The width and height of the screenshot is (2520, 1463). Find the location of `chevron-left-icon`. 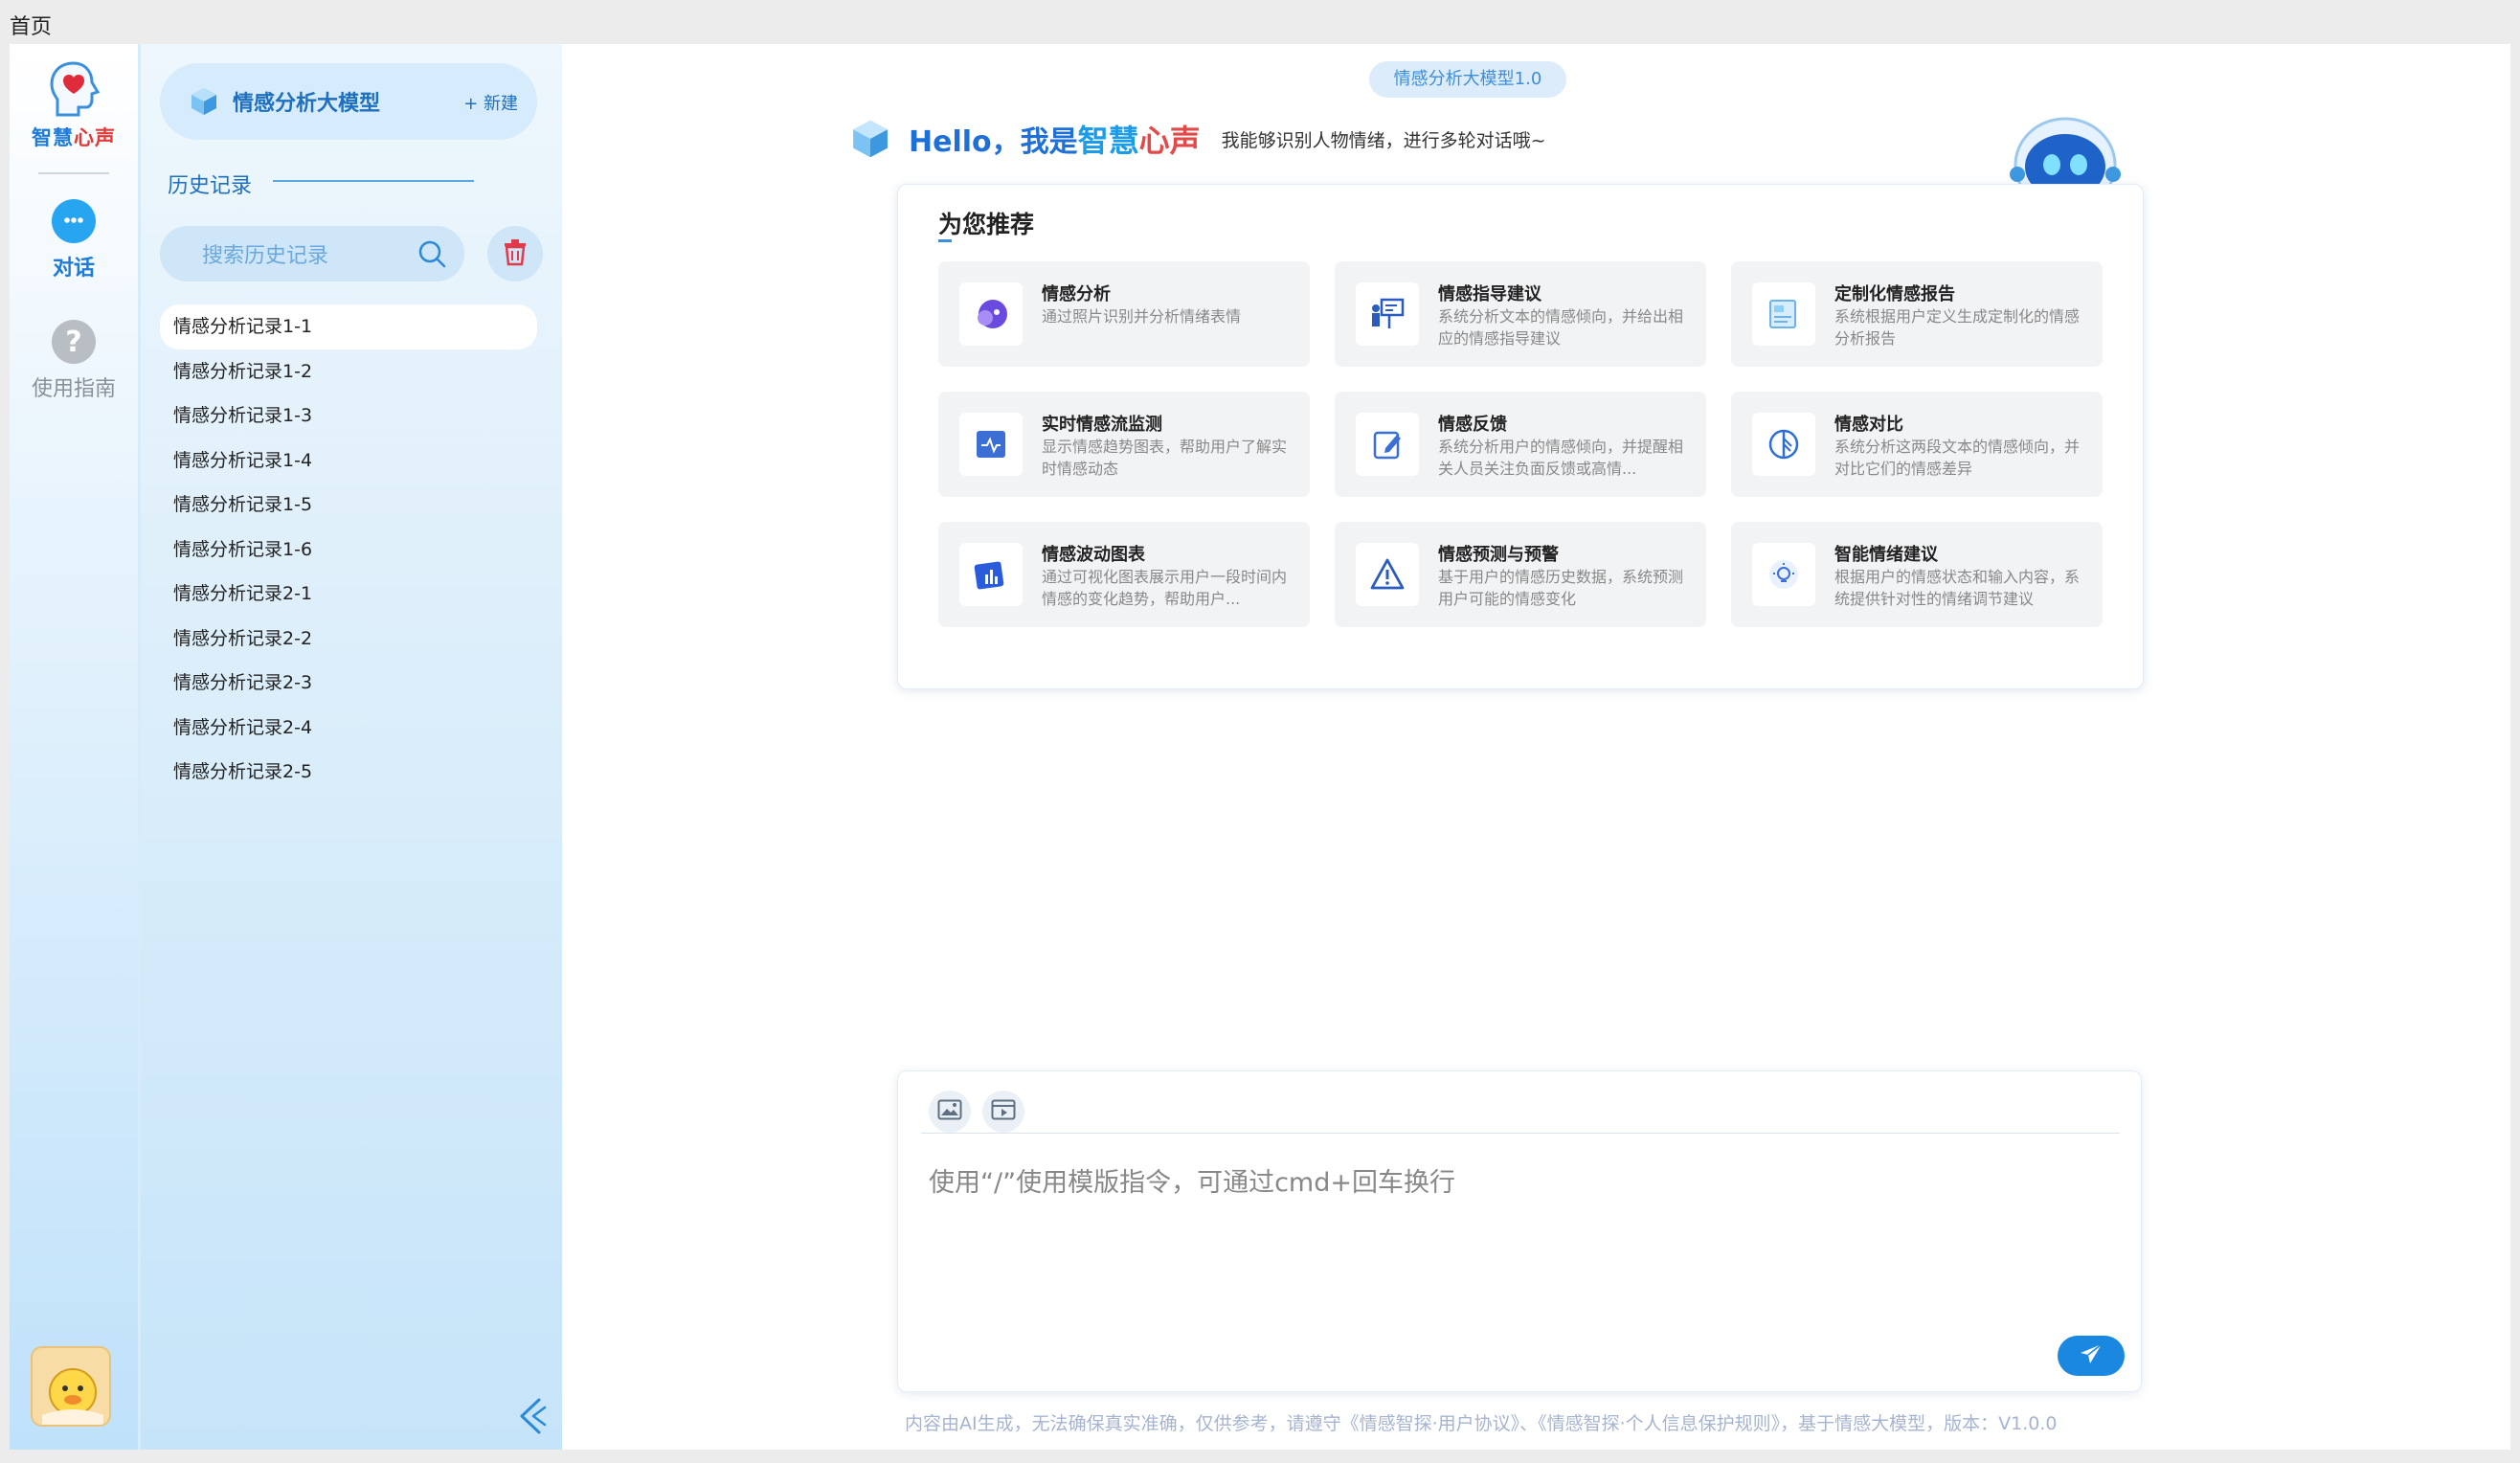

chevron-left-icon is located at coordinates (532, 1419).